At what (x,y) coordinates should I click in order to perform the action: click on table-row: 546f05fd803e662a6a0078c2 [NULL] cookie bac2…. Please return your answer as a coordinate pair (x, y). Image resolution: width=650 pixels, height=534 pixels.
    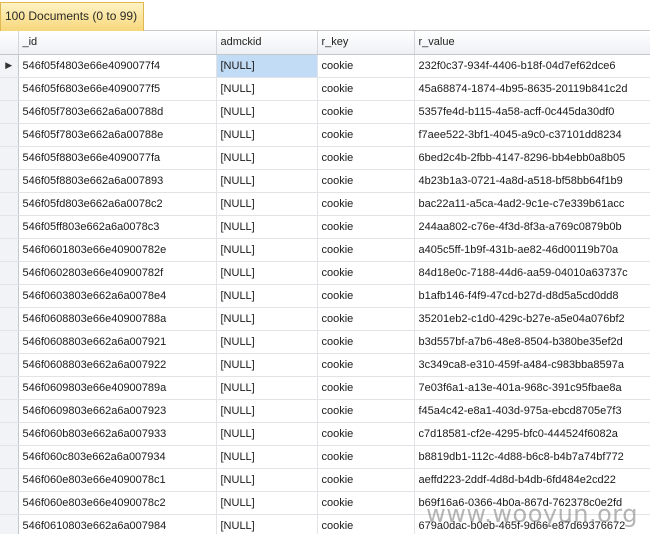
    Looking at the image, I should click on (325, 204).